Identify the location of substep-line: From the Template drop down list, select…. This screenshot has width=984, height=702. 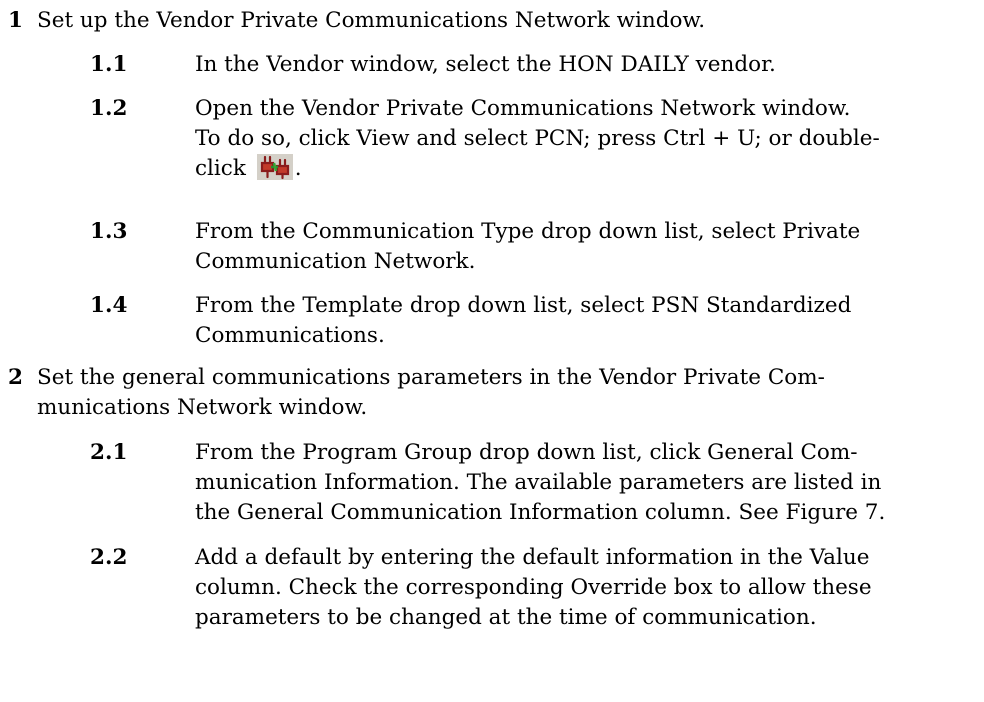
(523, 305).